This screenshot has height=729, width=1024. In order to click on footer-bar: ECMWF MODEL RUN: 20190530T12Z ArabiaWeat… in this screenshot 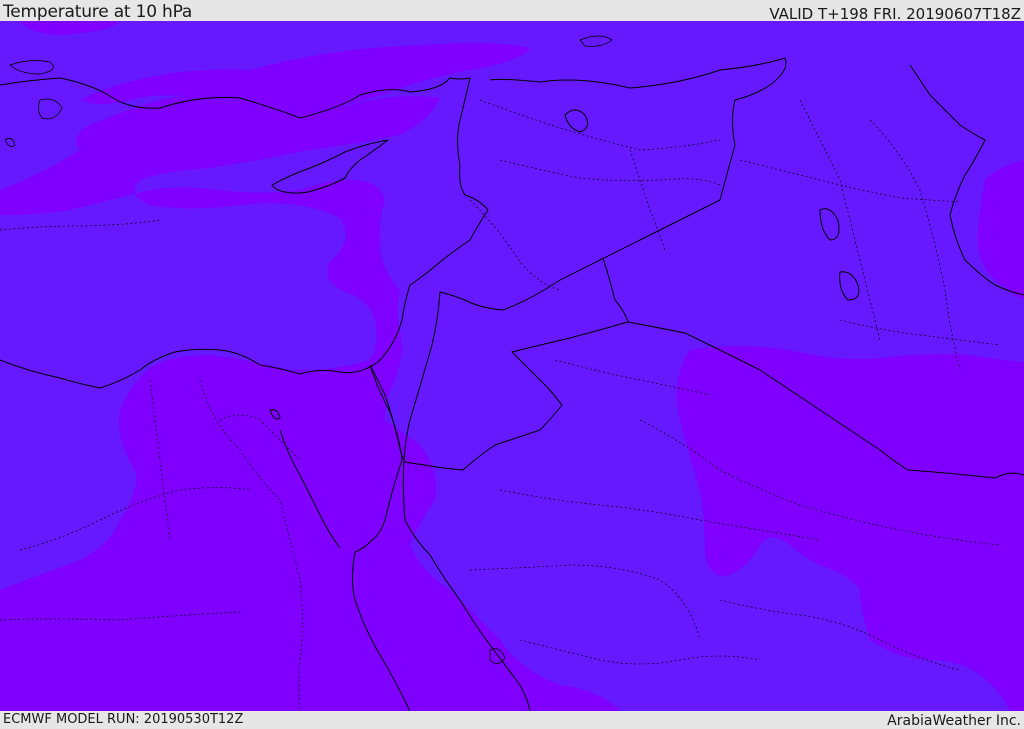, I will do `click(512, 720)`.